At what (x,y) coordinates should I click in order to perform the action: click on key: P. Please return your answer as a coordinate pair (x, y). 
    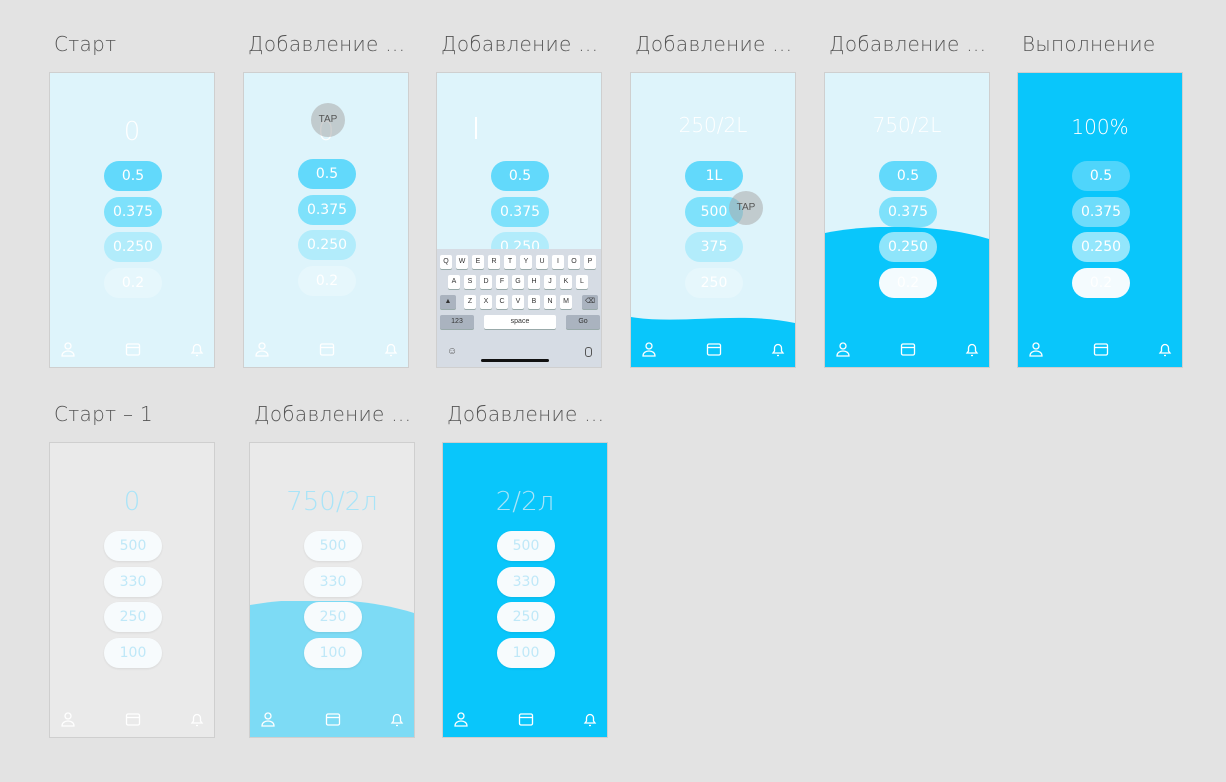
    Looking at the image, I should click on (590, 262).